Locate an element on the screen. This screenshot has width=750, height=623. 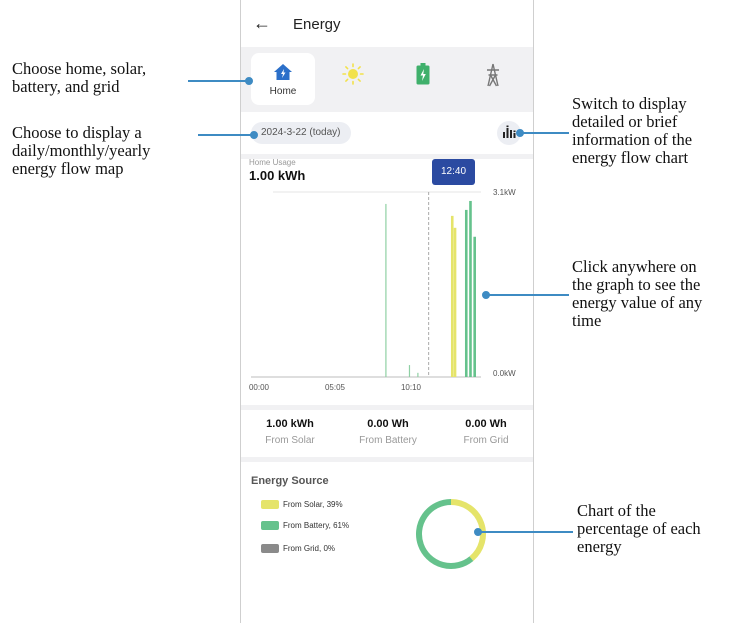
callout-dot-date is located at coordinates (254, 135).